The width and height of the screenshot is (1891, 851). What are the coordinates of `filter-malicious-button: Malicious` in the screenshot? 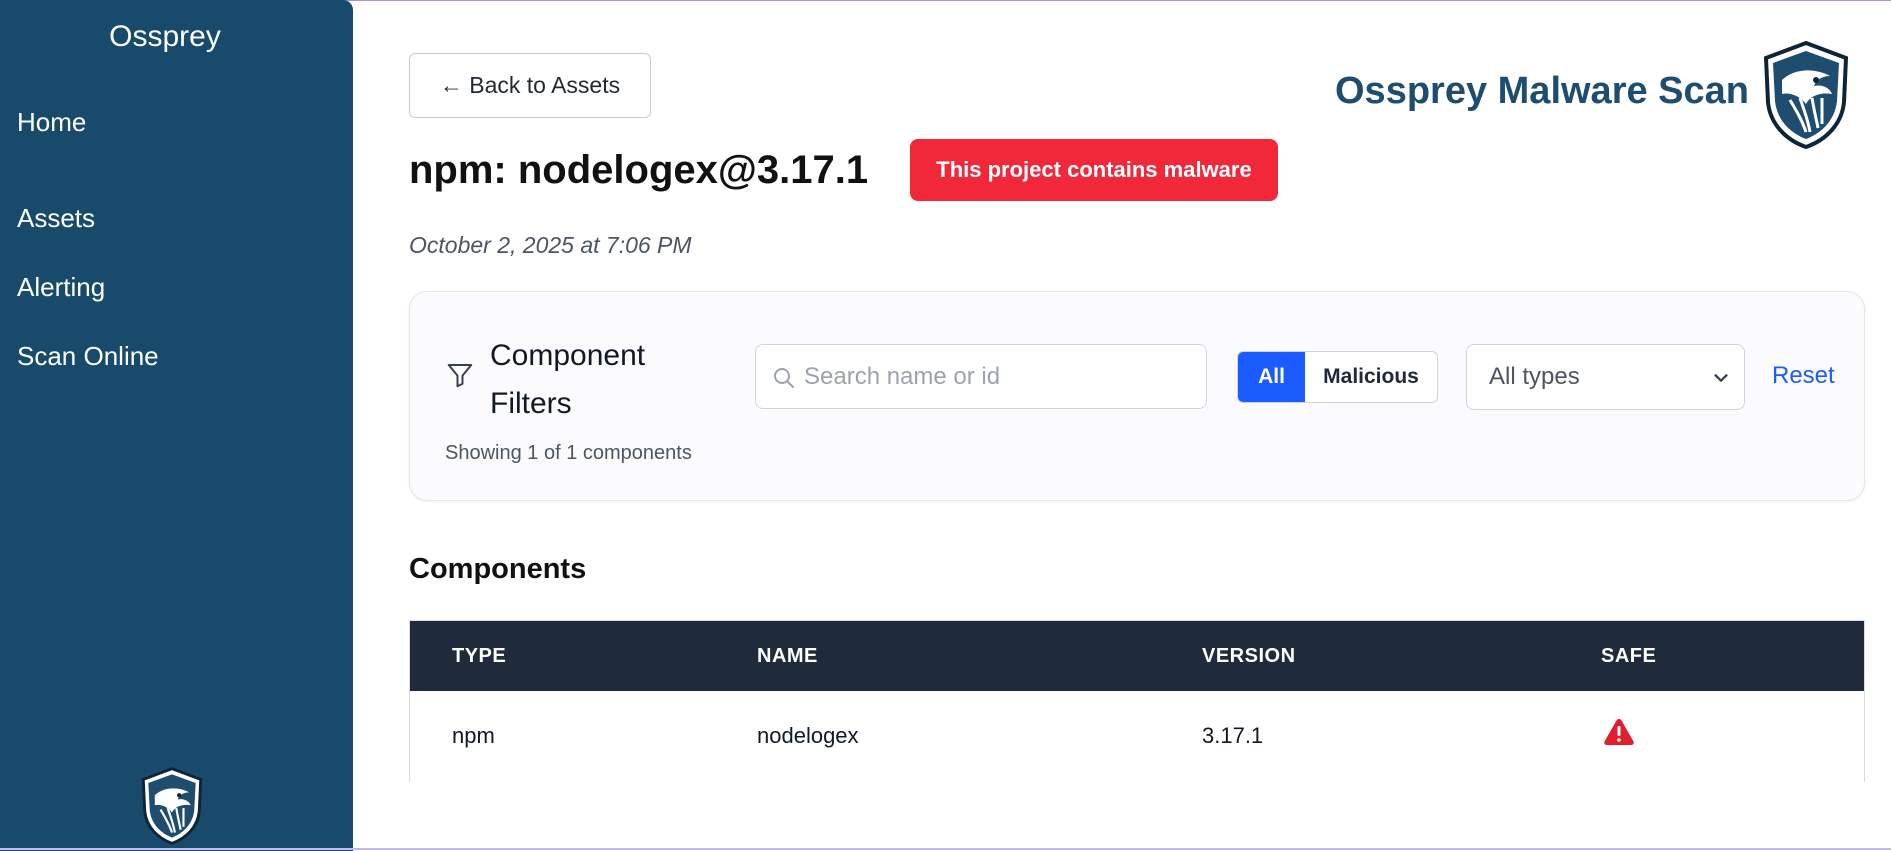 It's located at (1371, 377).